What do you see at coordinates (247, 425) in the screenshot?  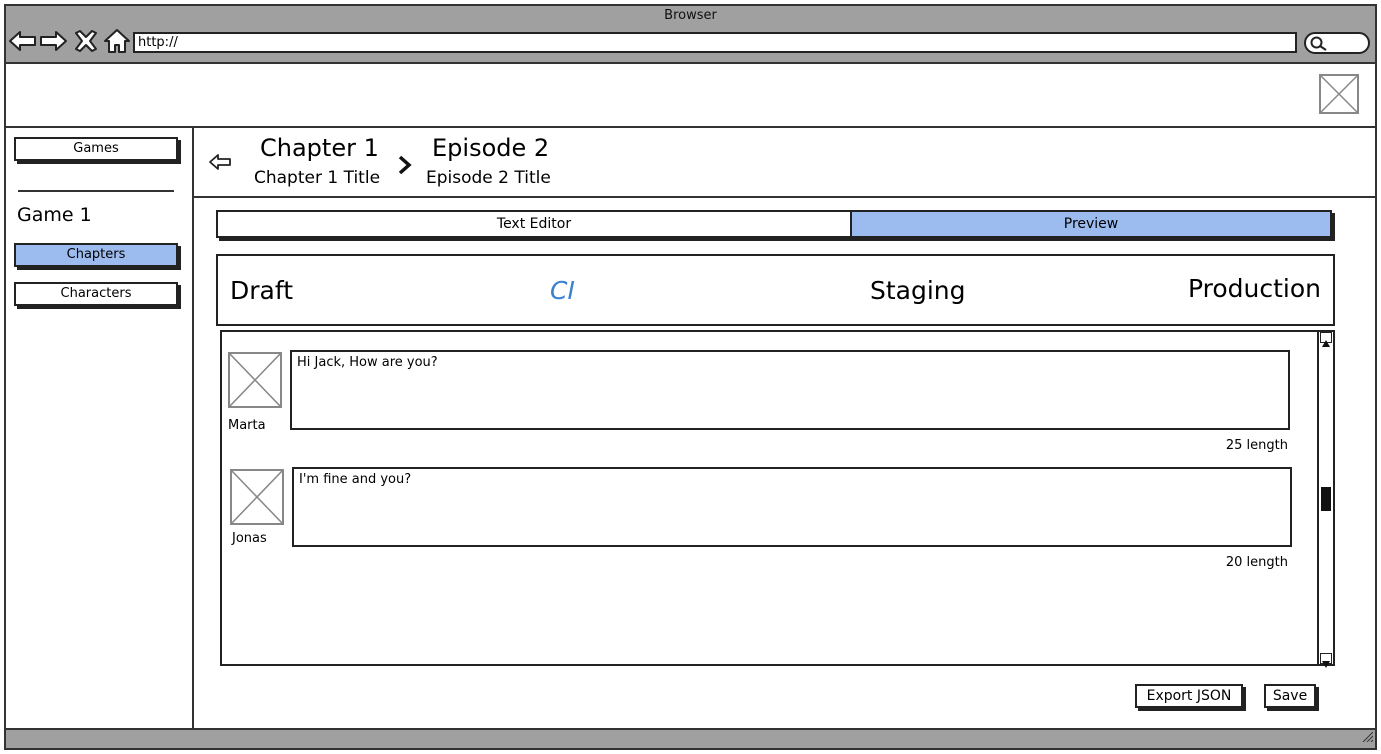 I see `character-name: Marta` at bounding box center [247, 425].